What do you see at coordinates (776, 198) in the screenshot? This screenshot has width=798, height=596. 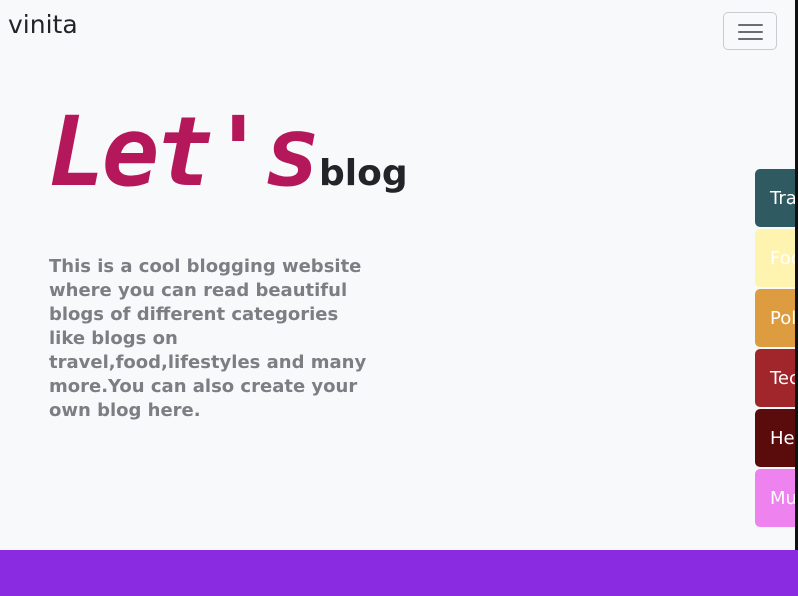 I see `category-tab-travel: Tra` at bounding box center [776, 198].